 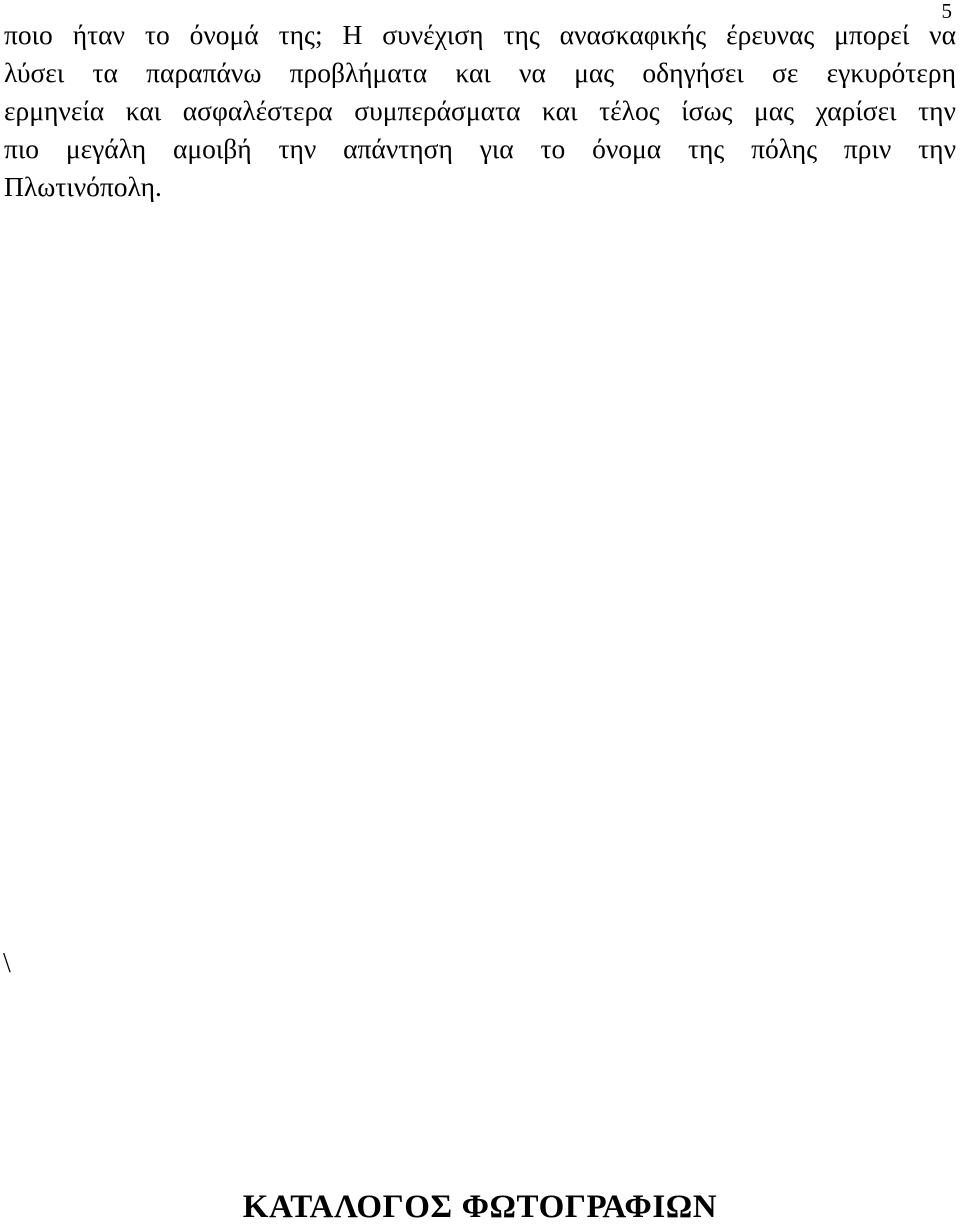 I want to click on section-heading-photo-catalog: ΚΑΤΑΛΟΓΟΣ ΦΩΤΟΓΡΑΦΙΩΝ, so click(x=480, y=1207).